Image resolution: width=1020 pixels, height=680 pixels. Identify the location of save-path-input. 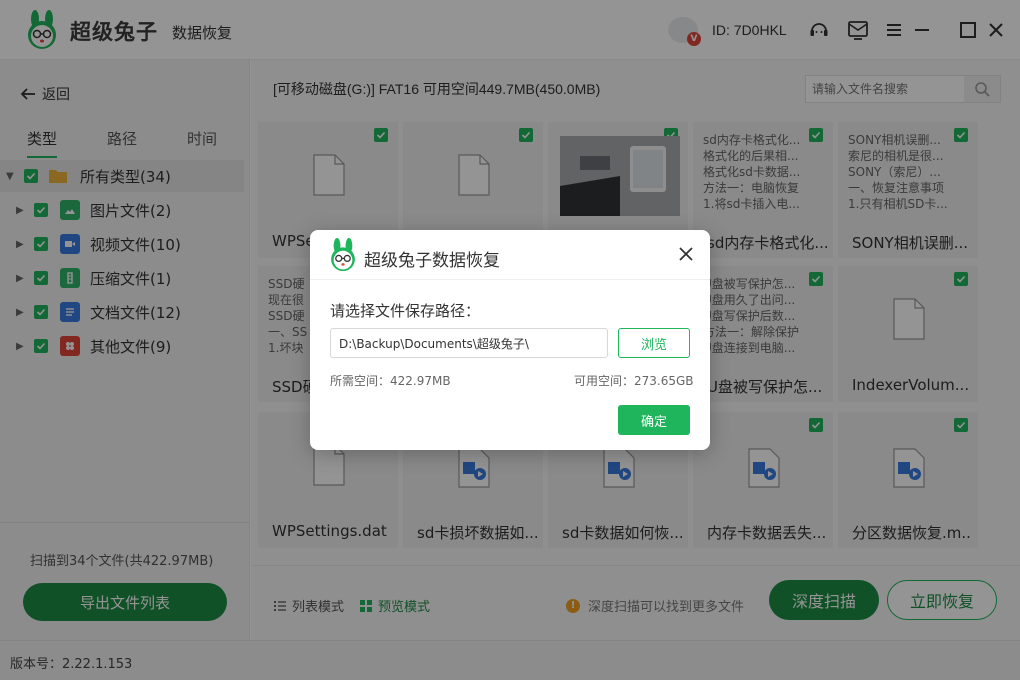
(469, 343).